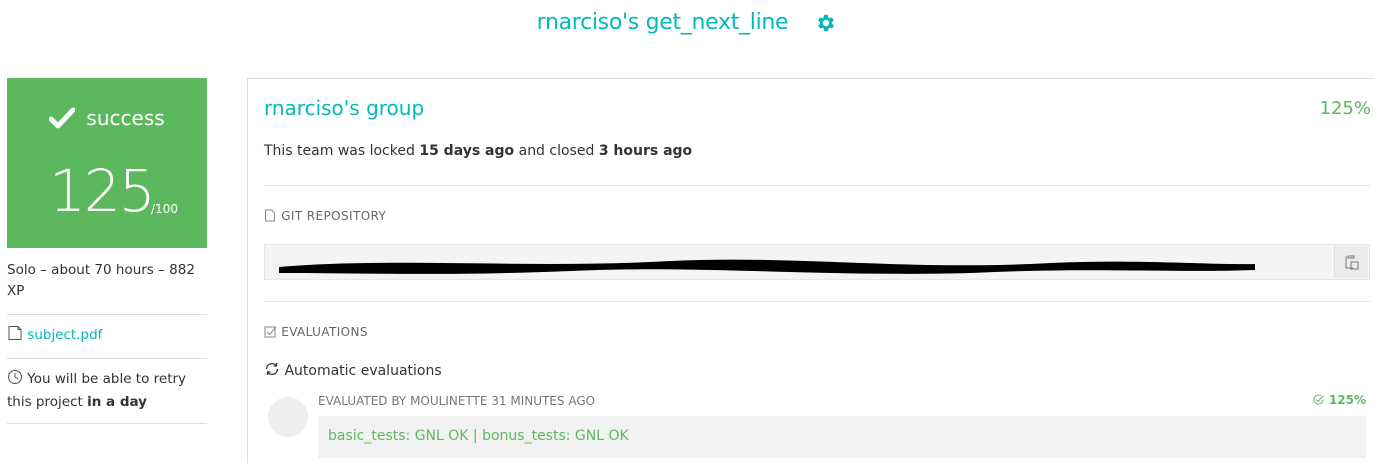 The height and width of the screenshot is (463, 1374). I want to click on redaction-mark, so click(767, 266).